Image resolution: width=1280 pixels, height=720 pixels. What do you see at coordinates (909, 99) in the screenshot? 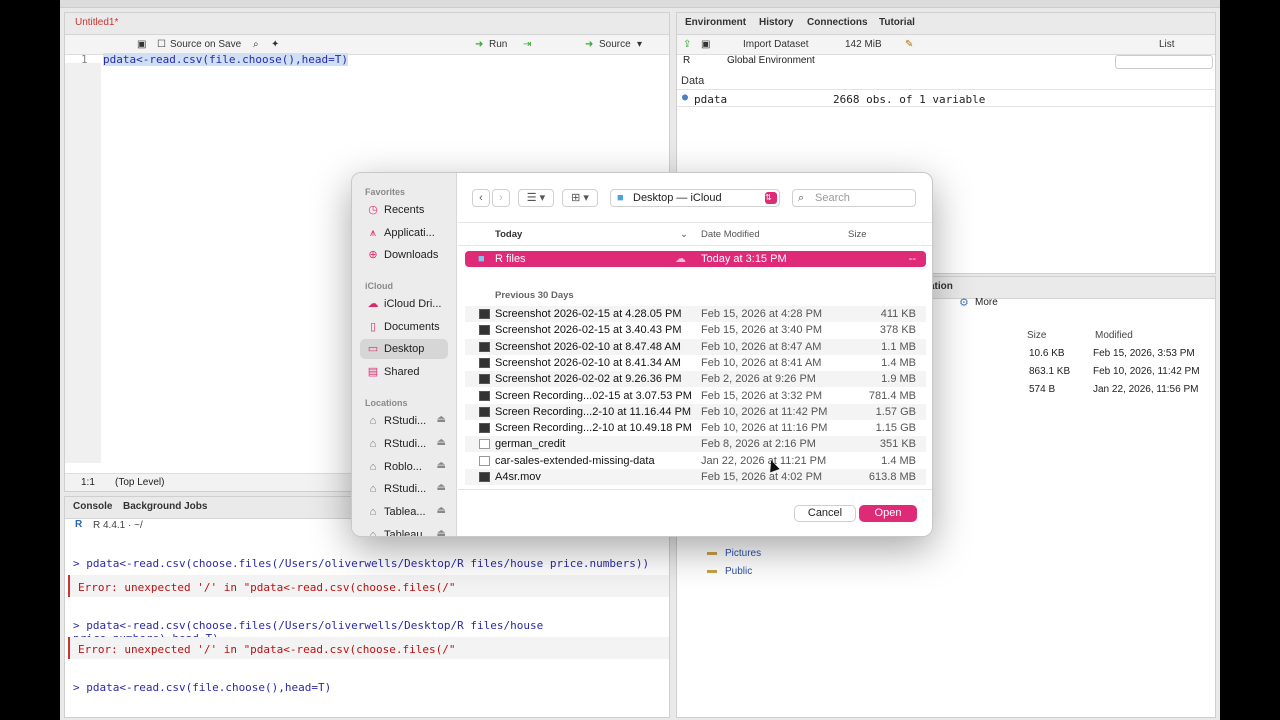
I see `variable-value: 2668 obs. of 1 variable` at bounding box center [909, 99].